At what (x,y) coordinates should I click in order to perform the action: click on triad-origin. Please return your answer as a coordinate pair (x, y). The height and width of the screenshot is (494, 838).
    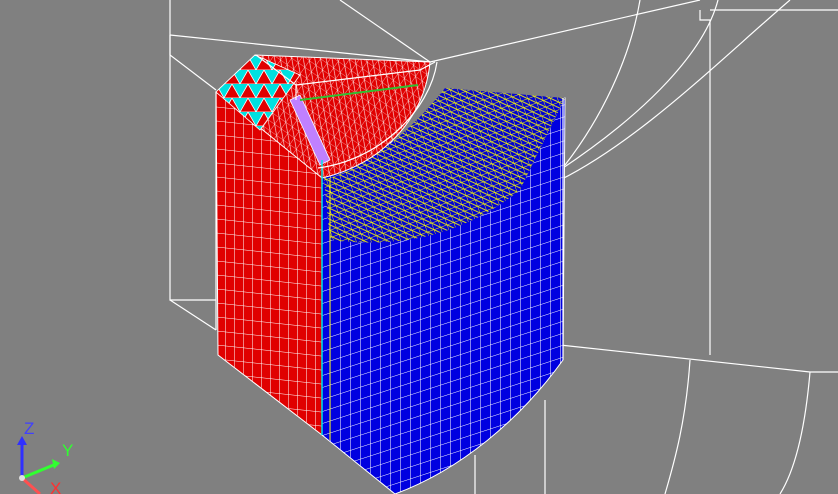
    Looking at the image, I should click on (22, 478).